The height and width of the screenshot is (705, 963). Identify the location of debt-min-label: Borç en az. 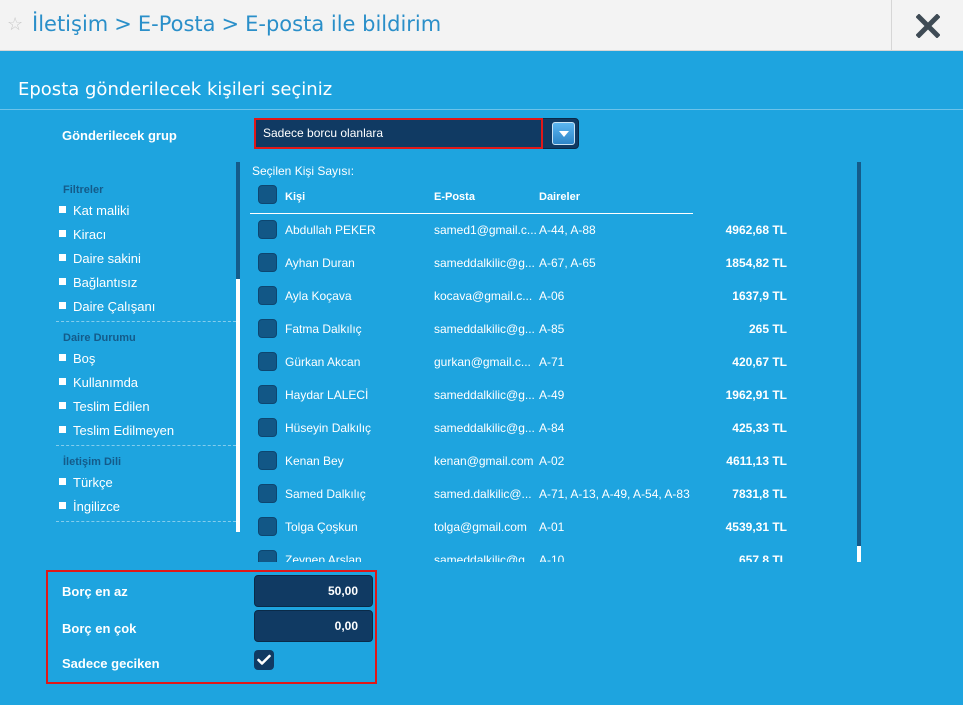
(95, 591).